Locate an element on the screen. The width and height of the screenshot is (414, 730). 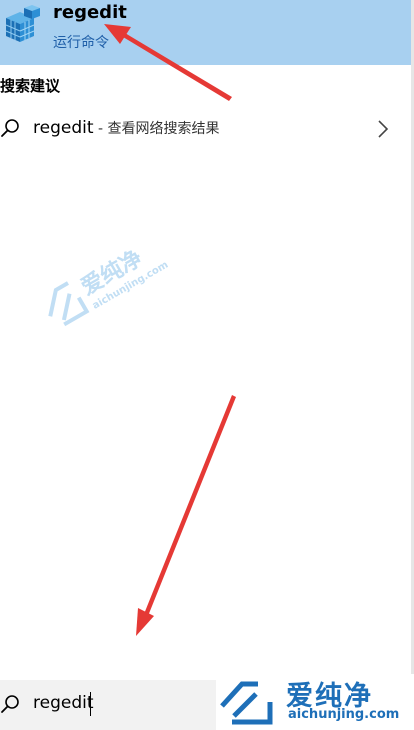
search-input: regedit is located at coordinates (63, 703).